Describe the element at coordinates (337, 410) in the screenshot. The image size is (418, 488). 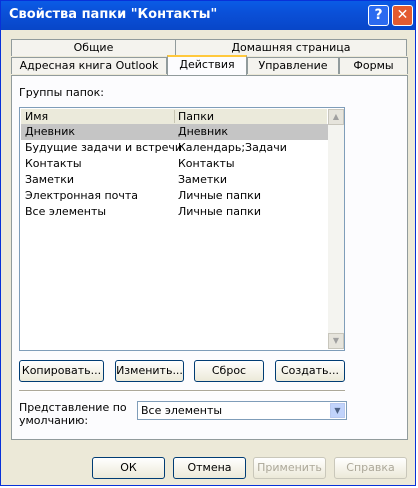
I see `chevron-down-icon: ▼` at that location.